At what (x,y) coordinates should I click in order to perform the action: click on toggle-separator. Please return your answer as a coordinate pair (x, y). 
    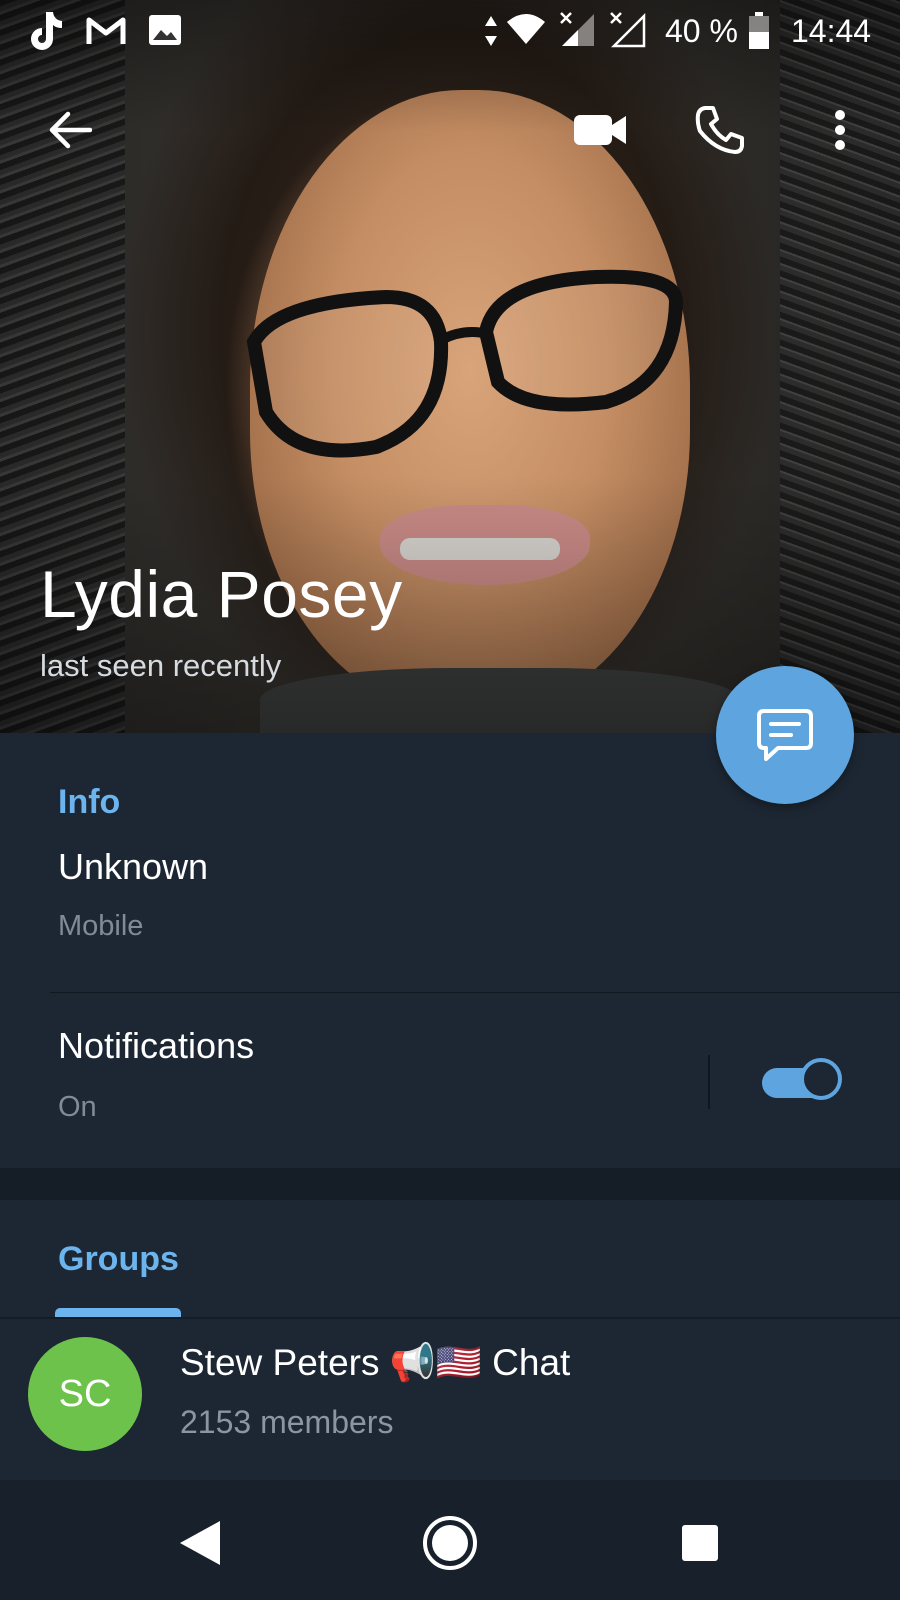
    Looking at the image, I should click on (709, 1082).